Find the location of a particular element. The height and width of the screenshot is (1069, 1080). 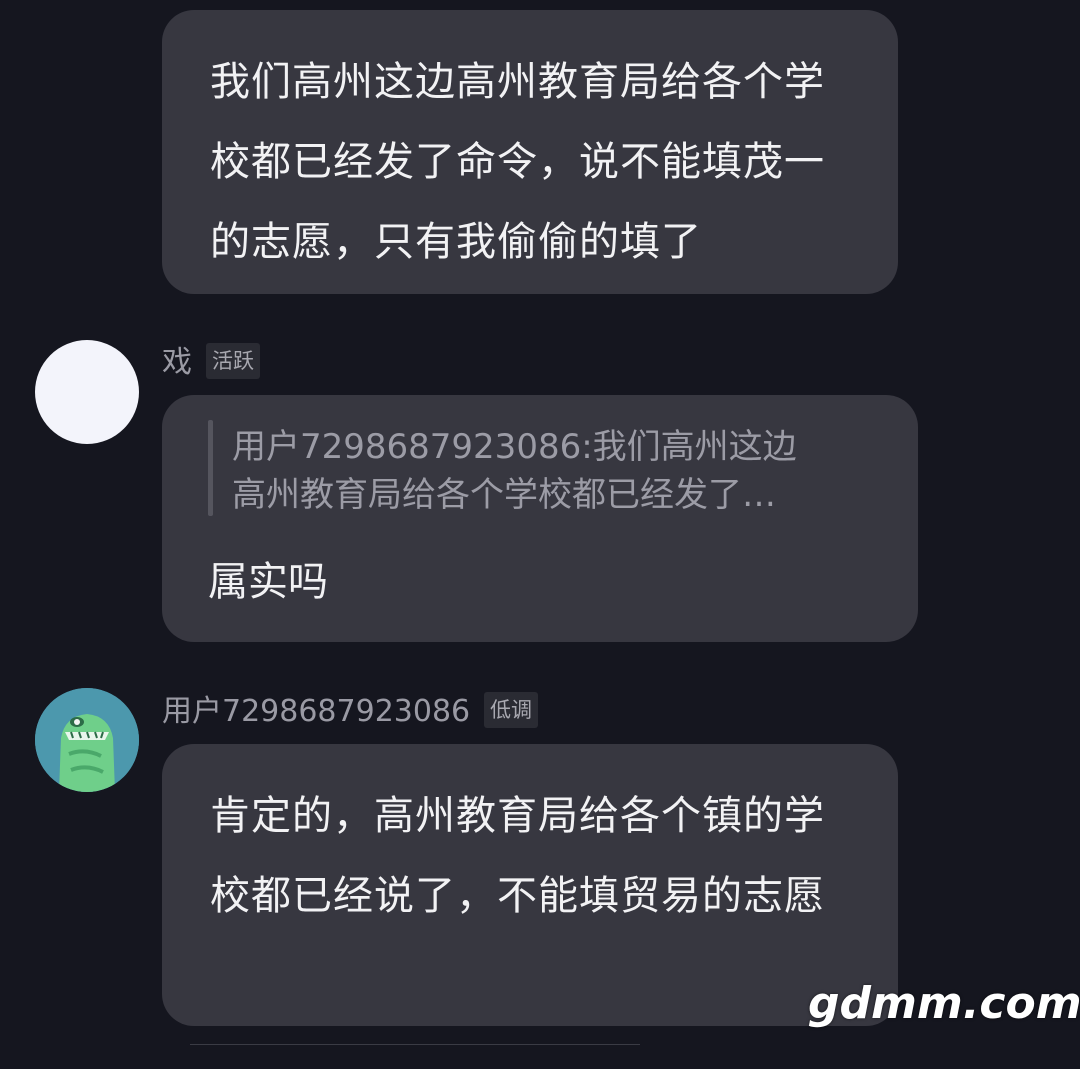

watermark: gdmm.com is located at coordinates (944, 1003).